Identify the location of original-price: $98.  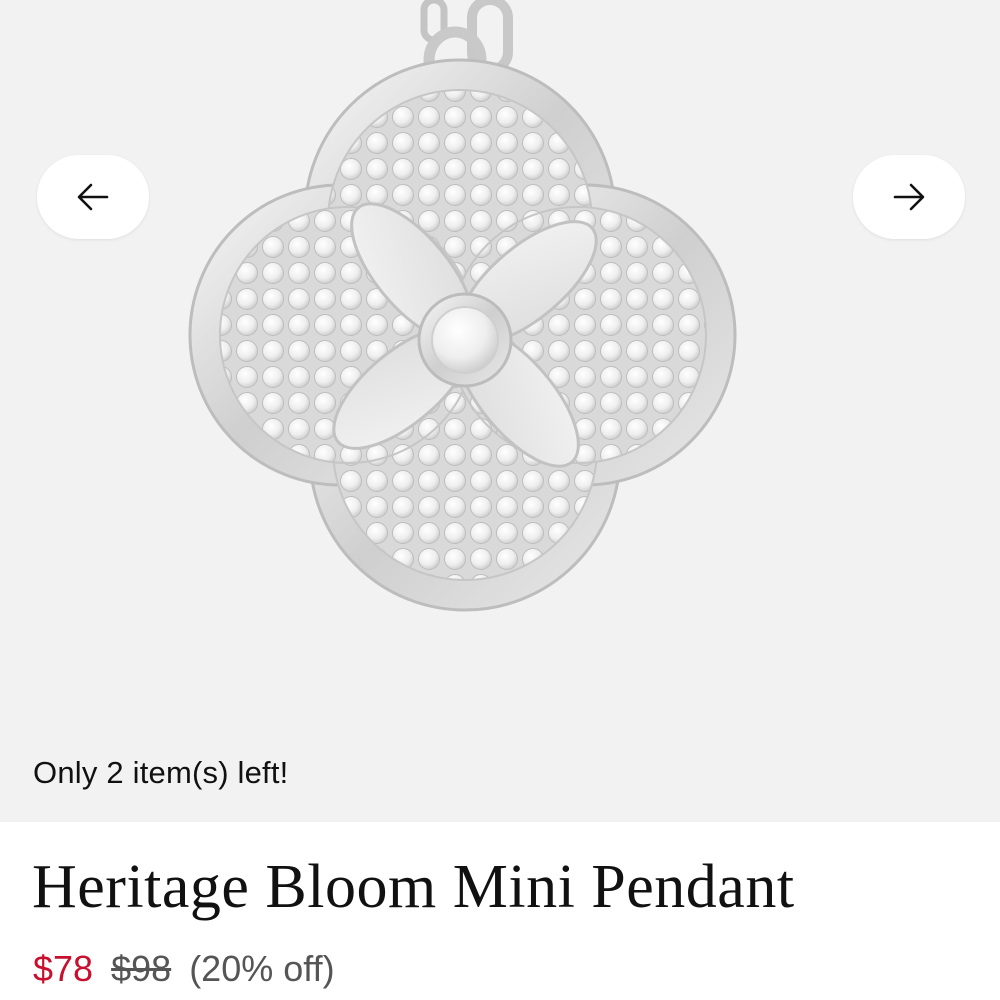
(141, 968).